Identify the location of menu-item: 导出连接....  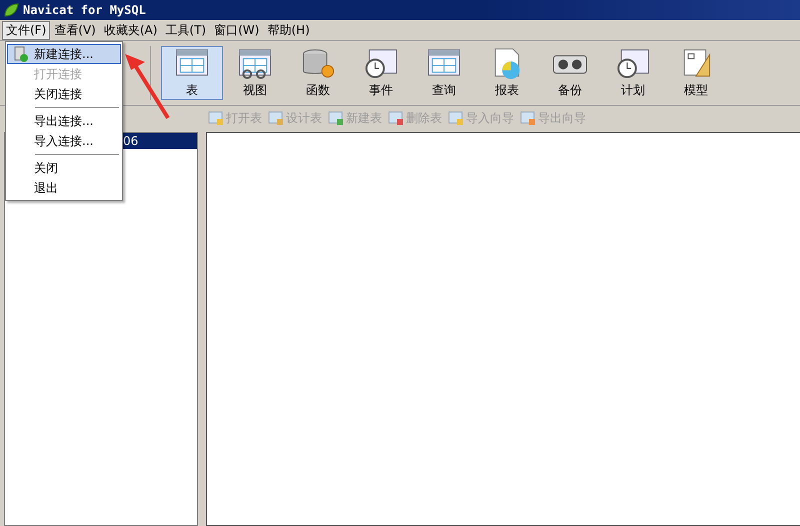
(64, 121).